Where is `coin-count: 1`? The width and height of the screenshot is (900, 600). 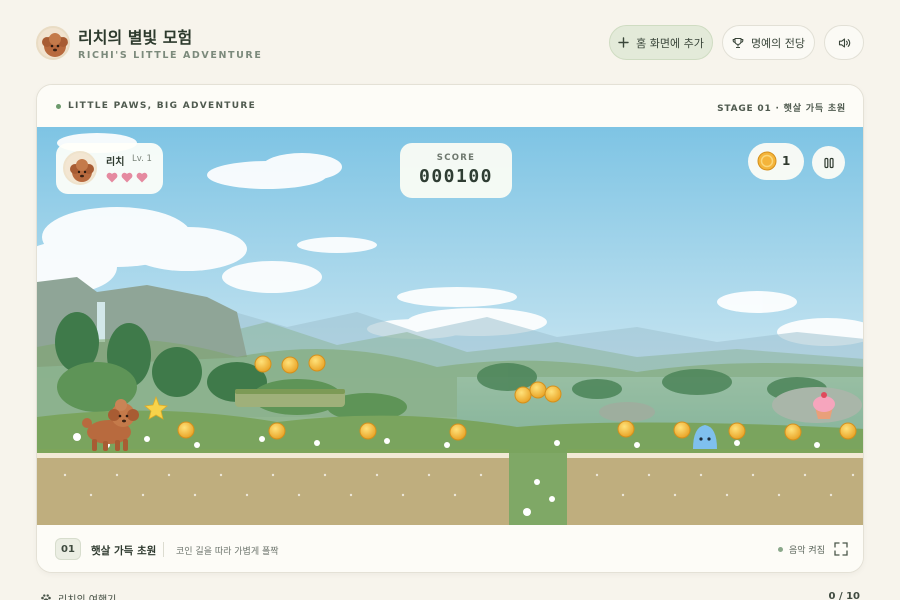 coin-count: 1 is located at coordinates (786, 161).